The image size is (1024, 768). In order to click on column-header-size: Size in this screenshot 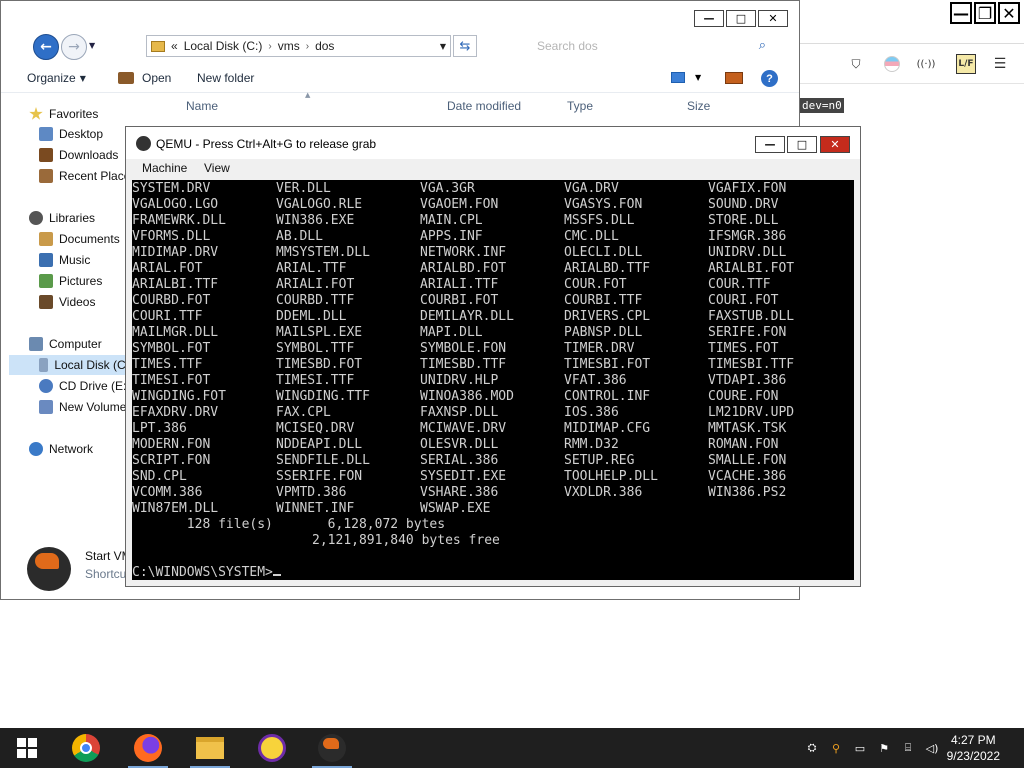, I will do `click(698, 106)`.